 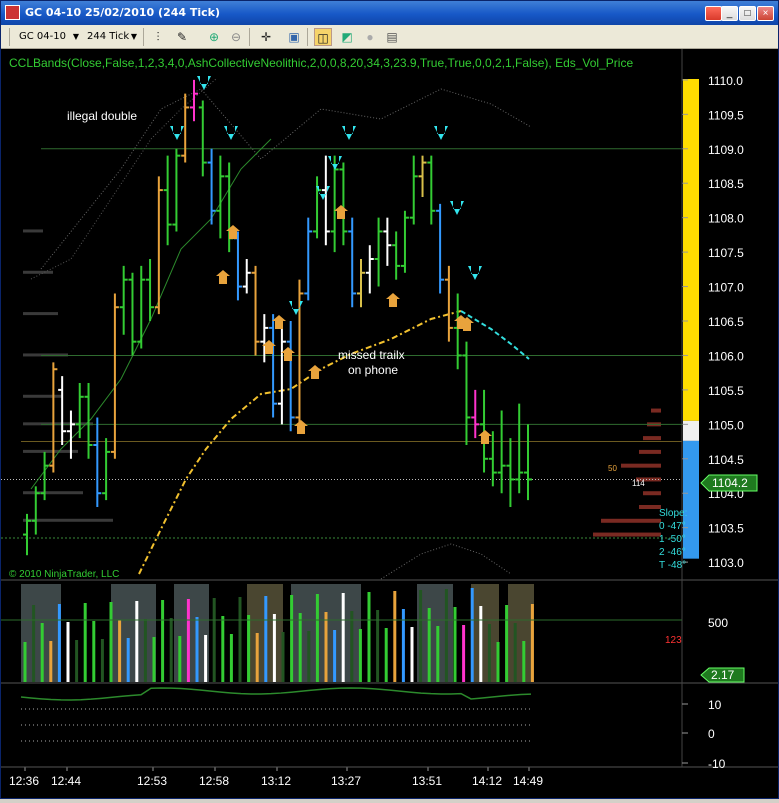 What do you see at coordinates (66, 781) in the screenshot?
I see `time-axis-label: 12:44` at bounding box center [66, 781].